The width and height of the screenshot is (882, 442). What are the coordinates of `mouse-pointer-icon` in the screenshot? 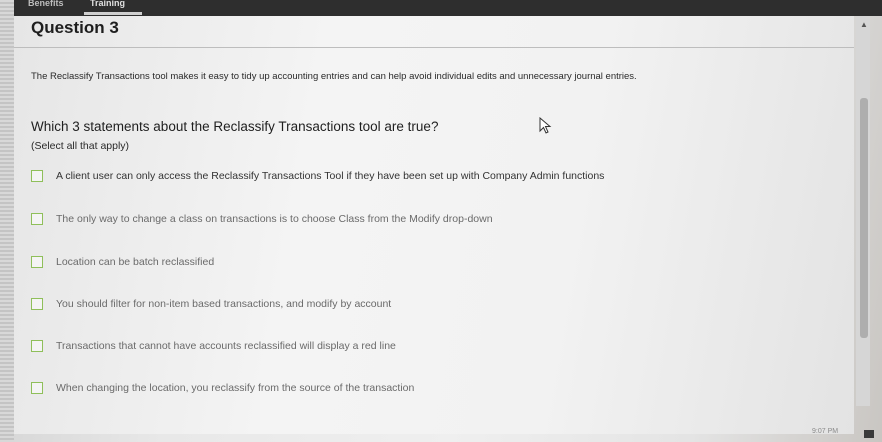 It's located at (545, 125).